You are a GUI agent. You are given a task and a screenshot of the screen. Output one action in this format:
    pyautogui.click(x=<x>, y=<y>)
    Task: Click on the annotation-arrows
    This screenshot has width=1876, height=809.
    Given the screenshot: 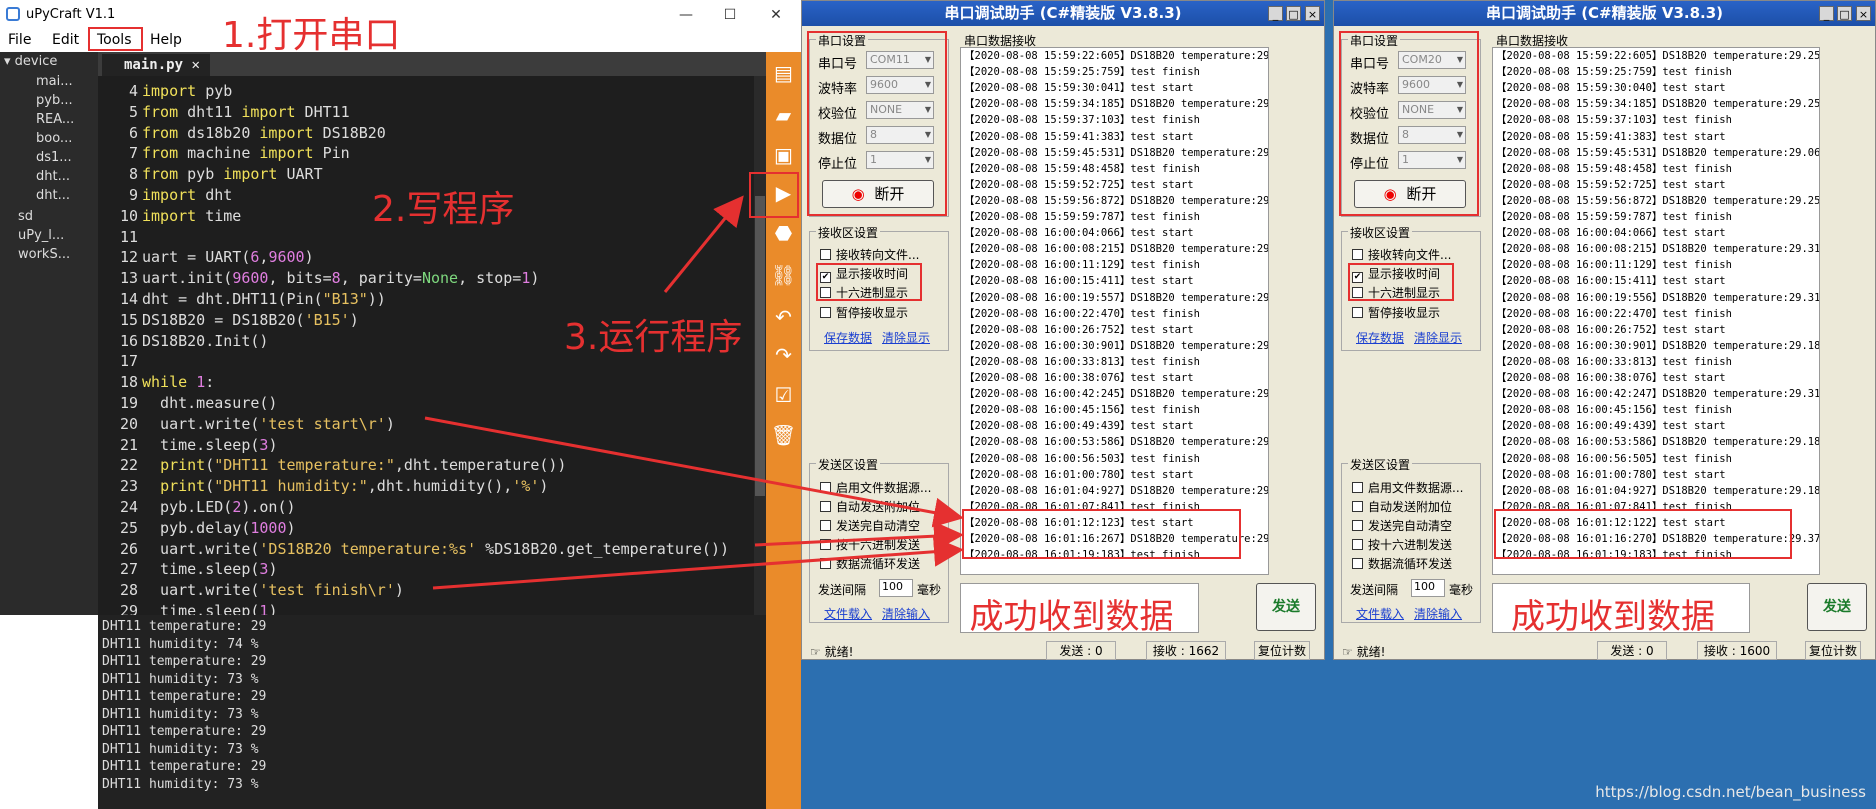 What is the action you would take?
    pyautogui.click(x=694, y=392)
    